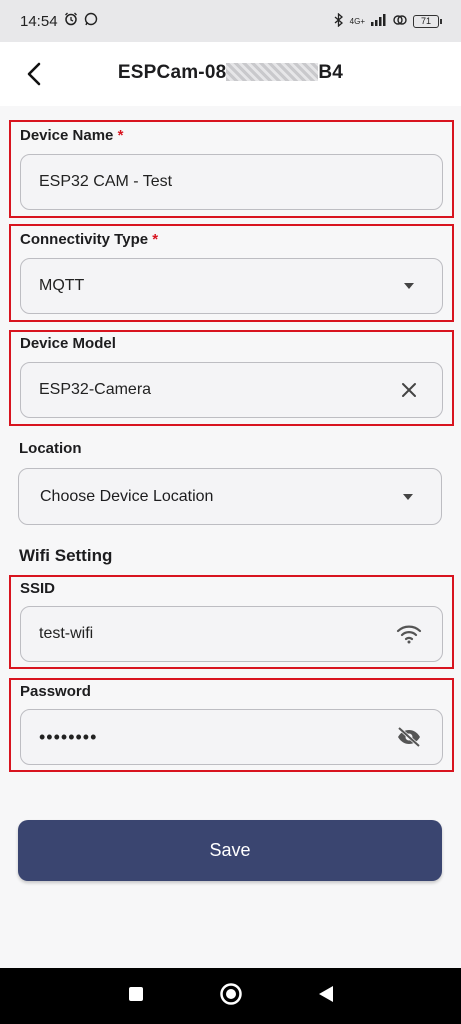 The image size is (461, 1024). Describe the element at coordinates (106, 181) in the screenshot. I see `device-name-value: ESP32 CAM - Test` at that location.